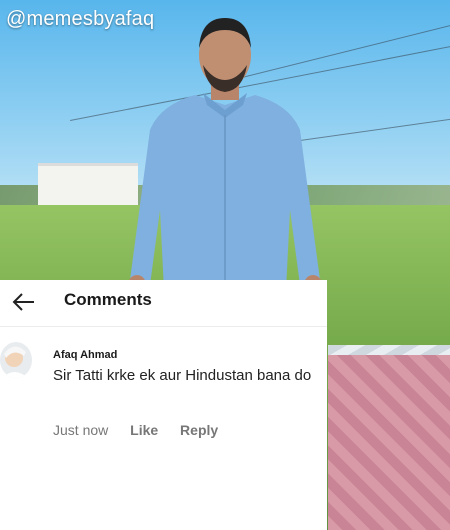 This screenshot has height=530, width=450. I want to click on building, so click(88, 184).